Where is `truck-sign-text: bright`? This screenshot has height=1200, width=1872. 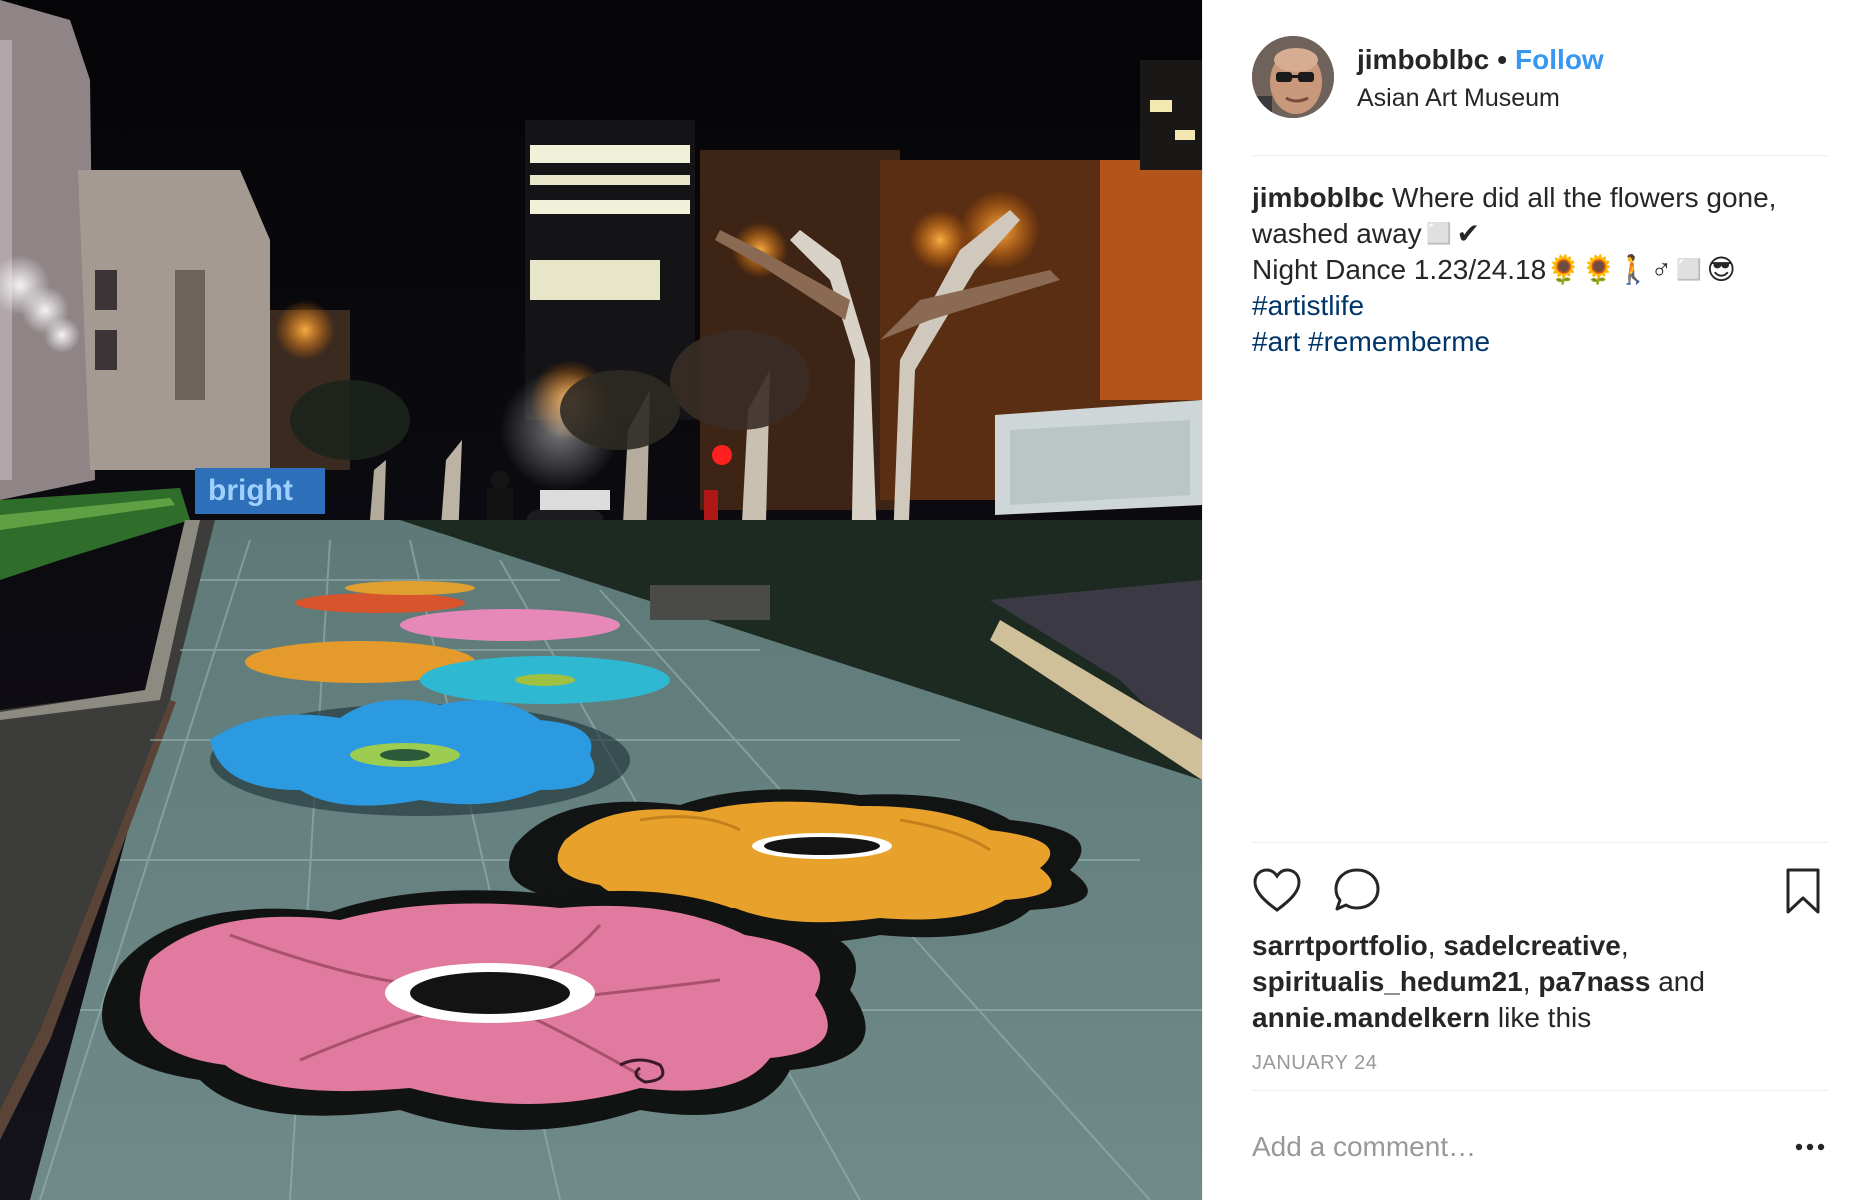 truck-sign-text: bright is located at coordinates (250, 490).